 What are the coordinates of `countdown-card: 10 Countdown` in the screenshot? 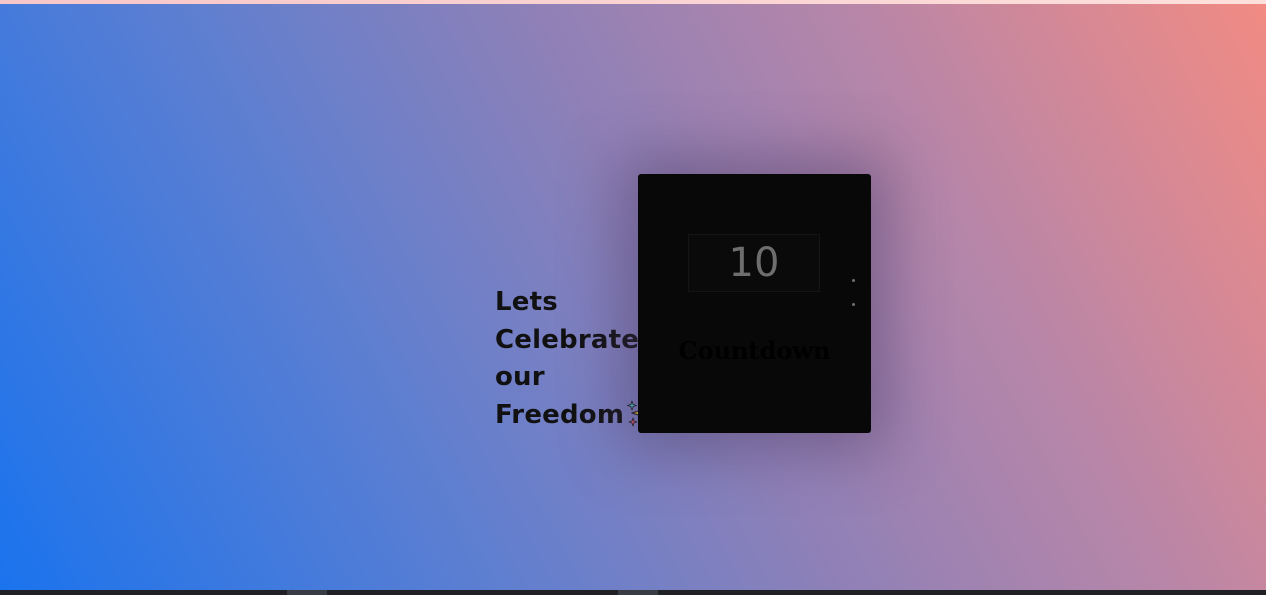 It's located at (754, 303).